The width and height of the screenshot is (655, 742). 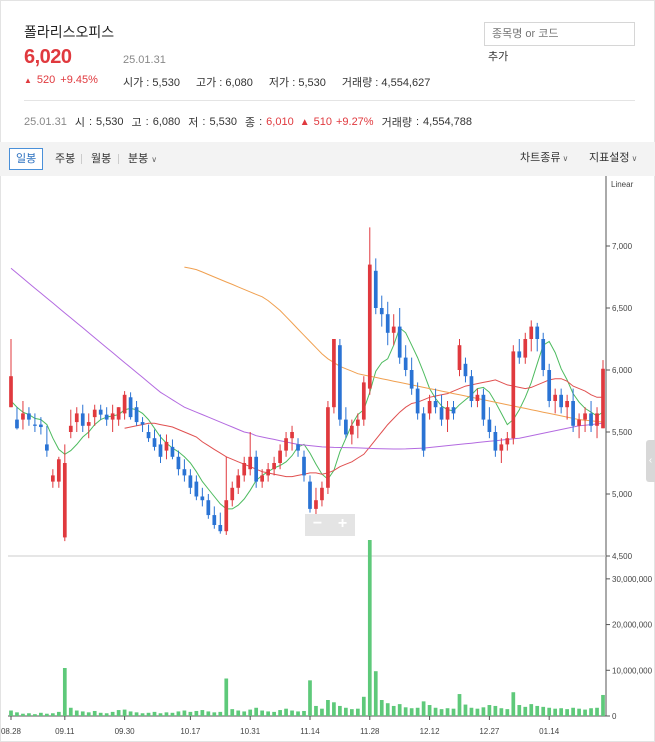 I want to click on tab-monthly: 월봉, so click(x=101, y=159).